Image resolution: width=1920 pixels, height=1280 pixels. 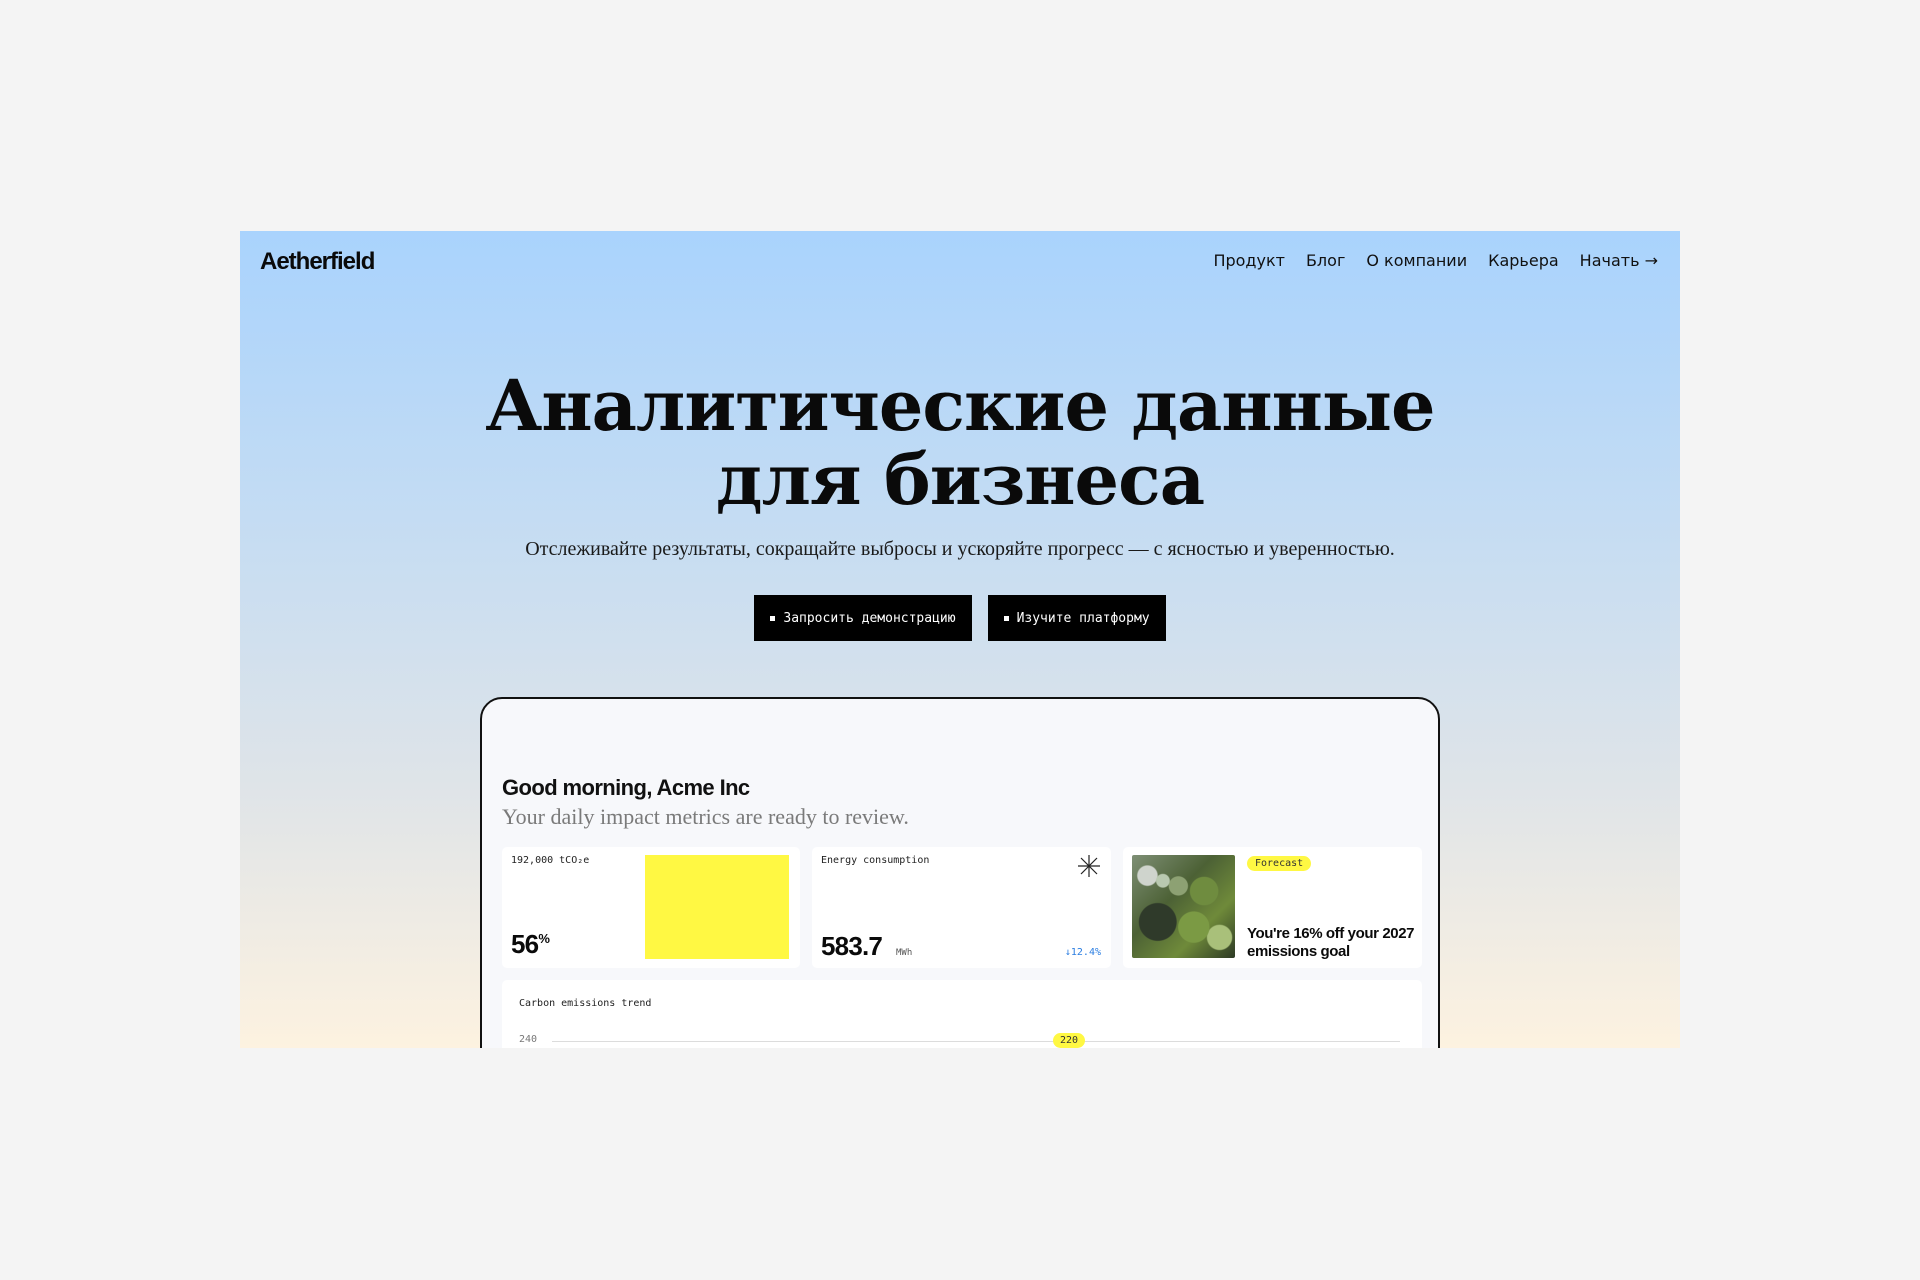 I want to click on trend-highlight-pill: 220, so click(x=1069, y=1040).